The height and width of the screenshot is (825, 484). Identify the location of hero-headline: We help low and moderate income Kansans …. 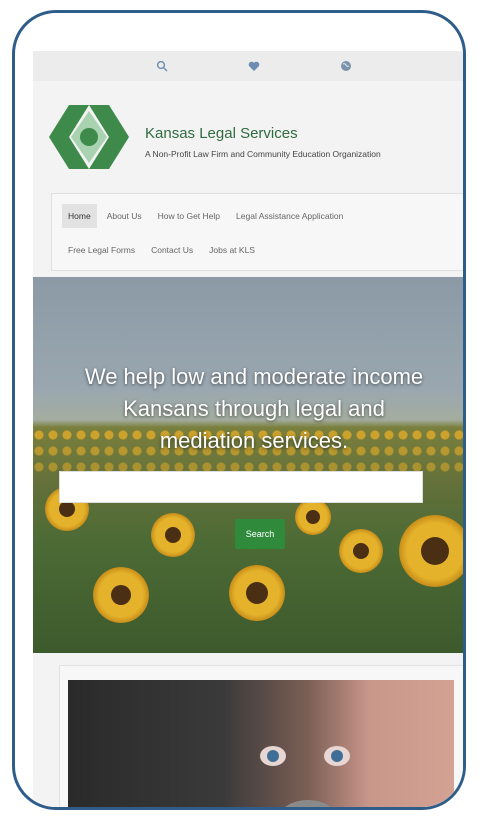
(248, 409).